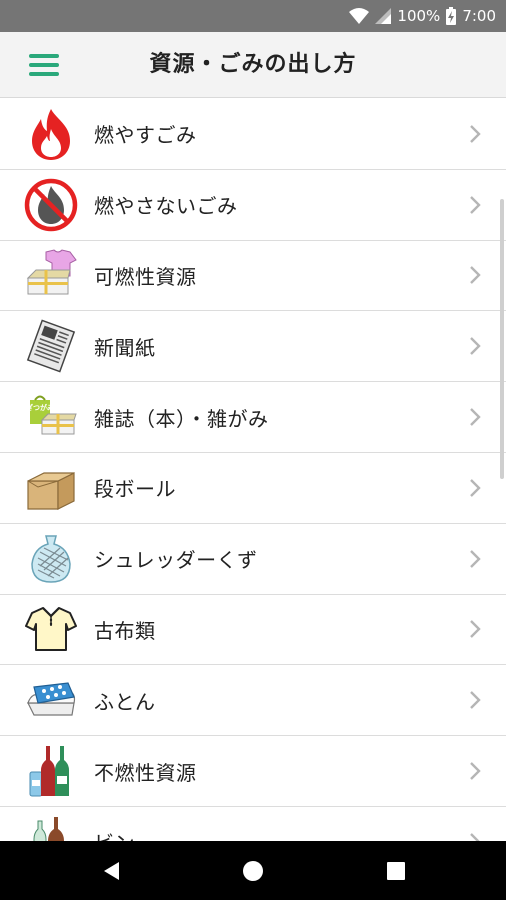 Image resolution: width=506 pixels, height=900 pixels. I want to click on clock: 7:00, so click(479, 16).